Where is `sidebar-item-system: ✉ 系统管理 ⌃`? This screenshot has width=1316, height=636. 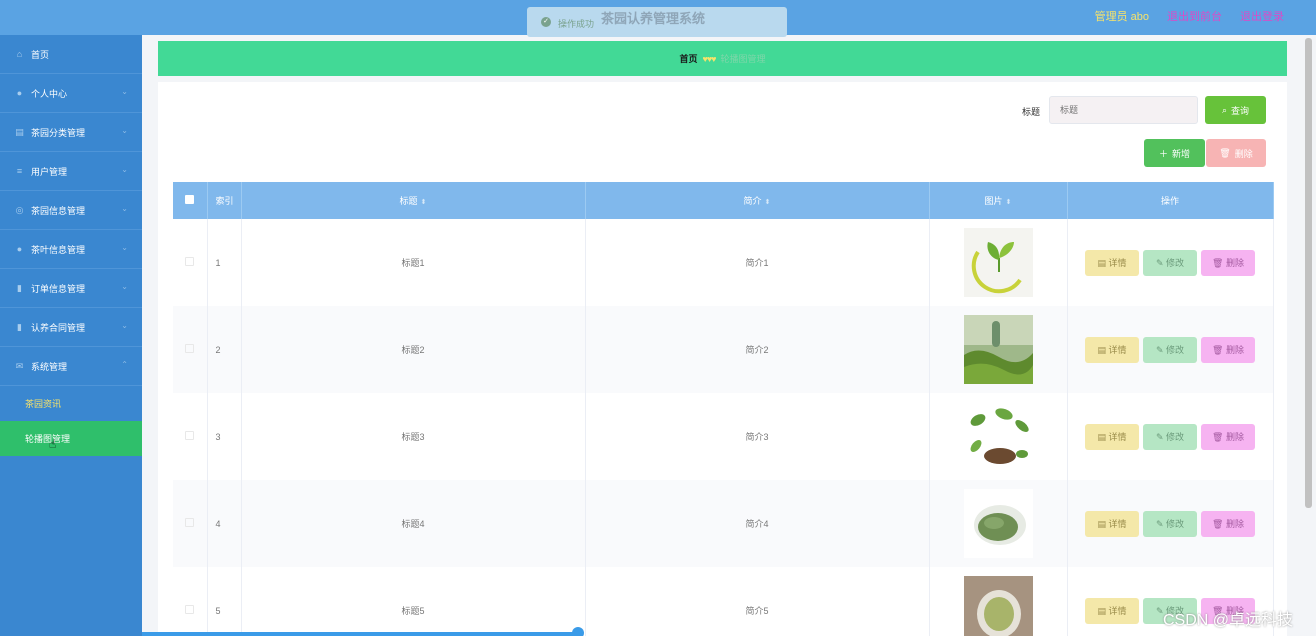 sidebar-item-system: ✉ 系统管理 ⌃ is located at coordinates (71, 366).